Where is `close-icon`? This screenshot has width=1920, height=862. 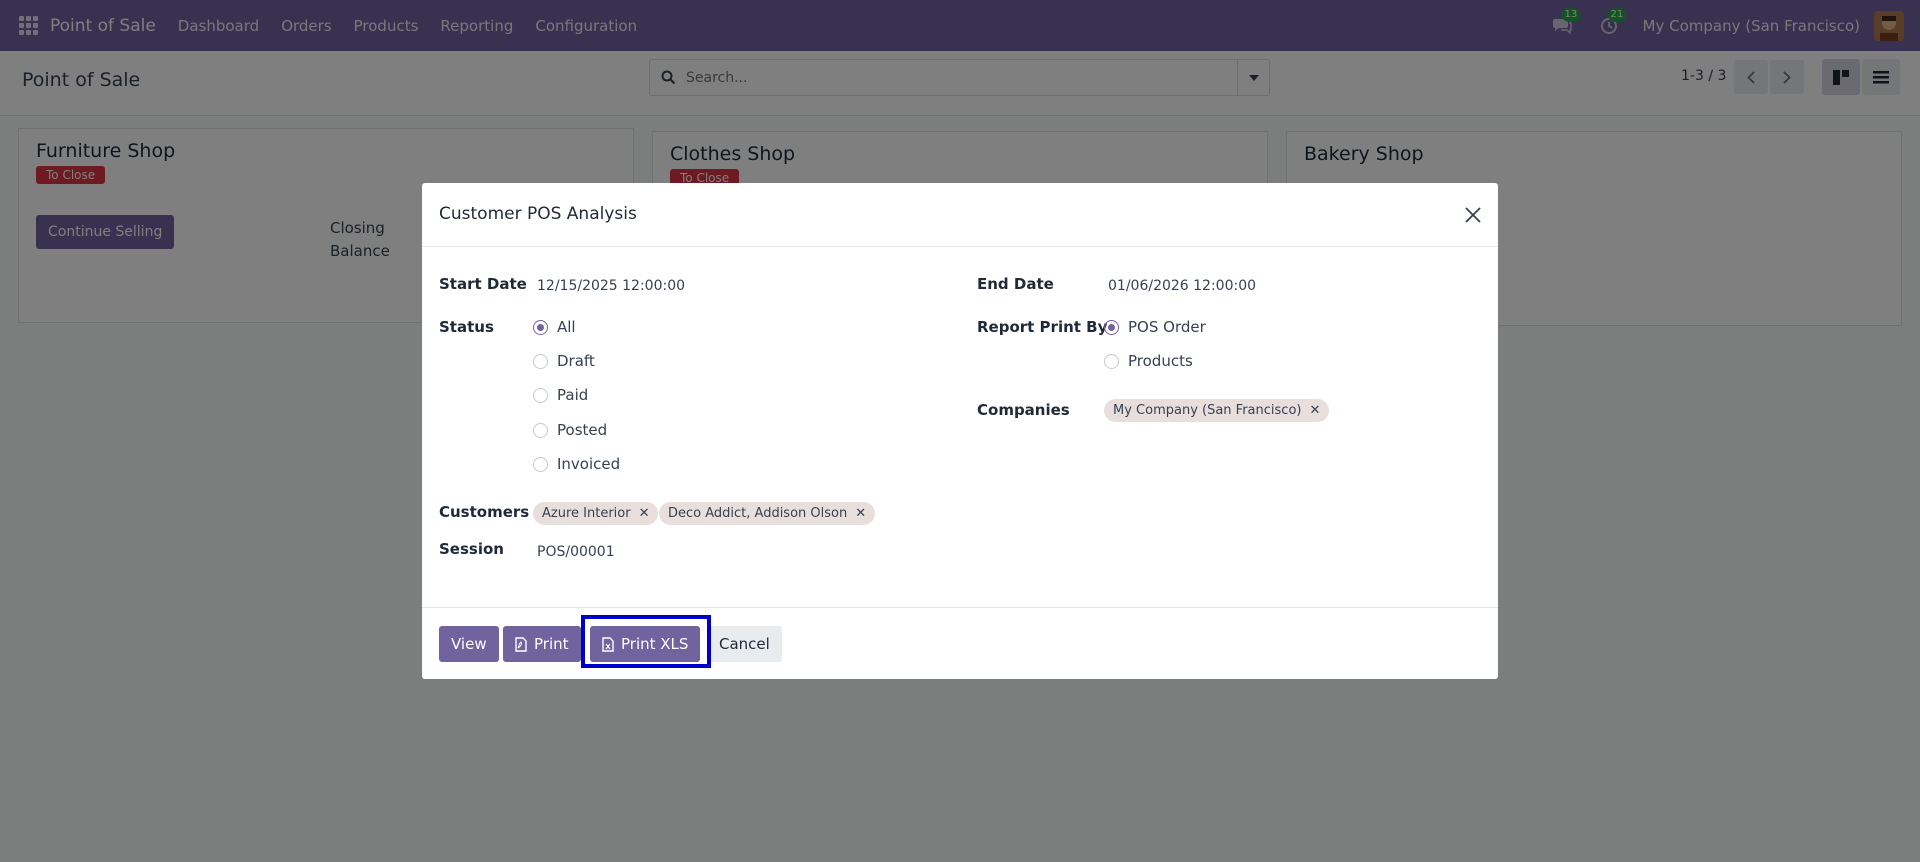
close-icon is located at coordinates (1473, 215).